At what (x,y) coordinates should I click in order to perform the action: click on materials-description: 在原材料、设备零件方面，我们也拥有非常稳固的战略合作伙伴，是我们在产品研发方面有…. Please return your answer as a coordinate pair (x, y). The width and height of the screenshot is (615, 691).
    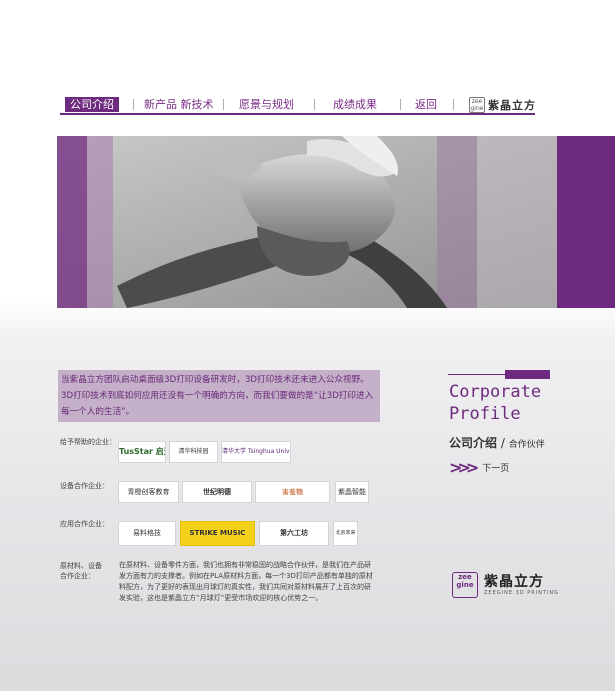
    Looking at the image, I should click on (246, 581).